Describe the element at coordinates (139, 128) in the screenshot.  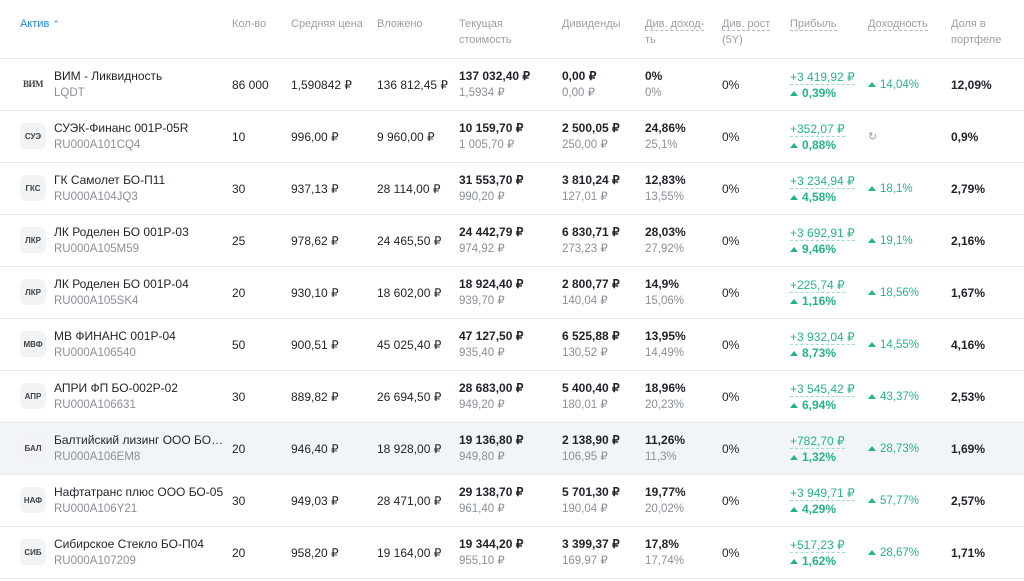
I see `asset-name: СУЭК-Финанс 001Р-05R` at that location.